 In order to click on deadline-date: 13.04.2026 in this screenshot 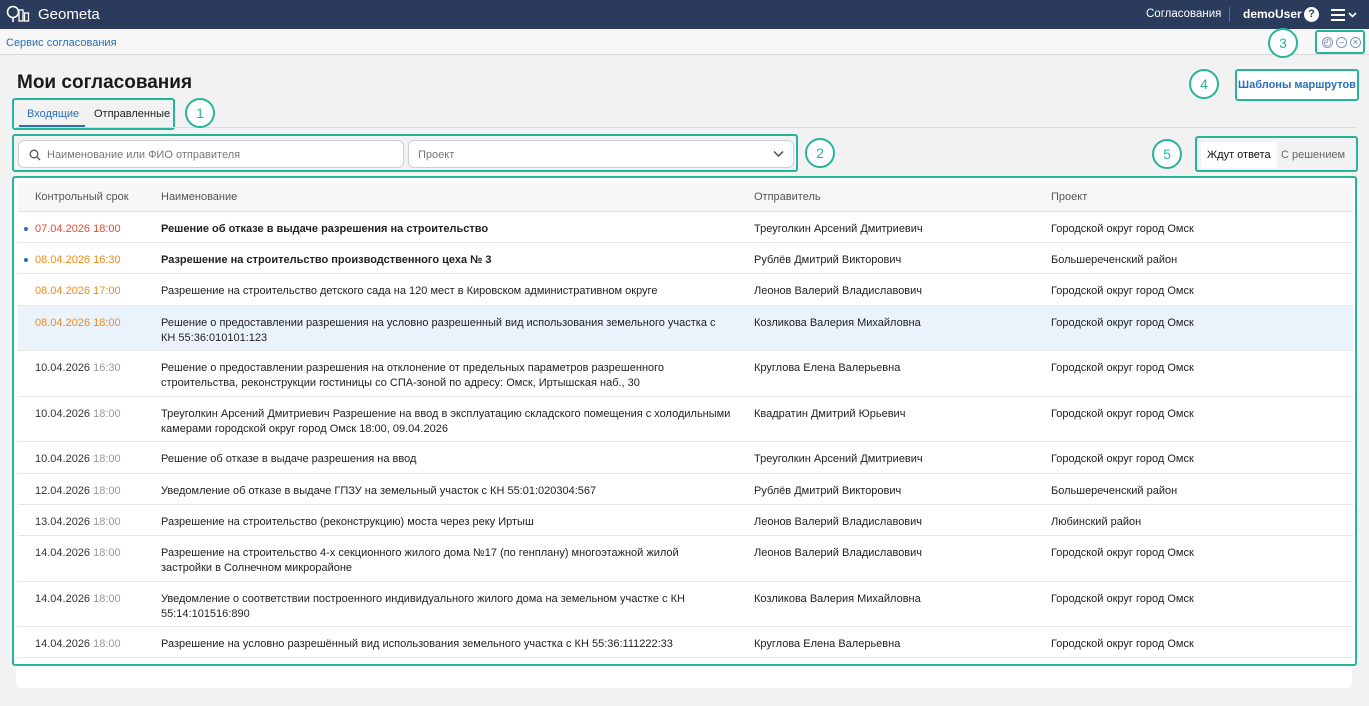, I will do `click(63, 522)`.